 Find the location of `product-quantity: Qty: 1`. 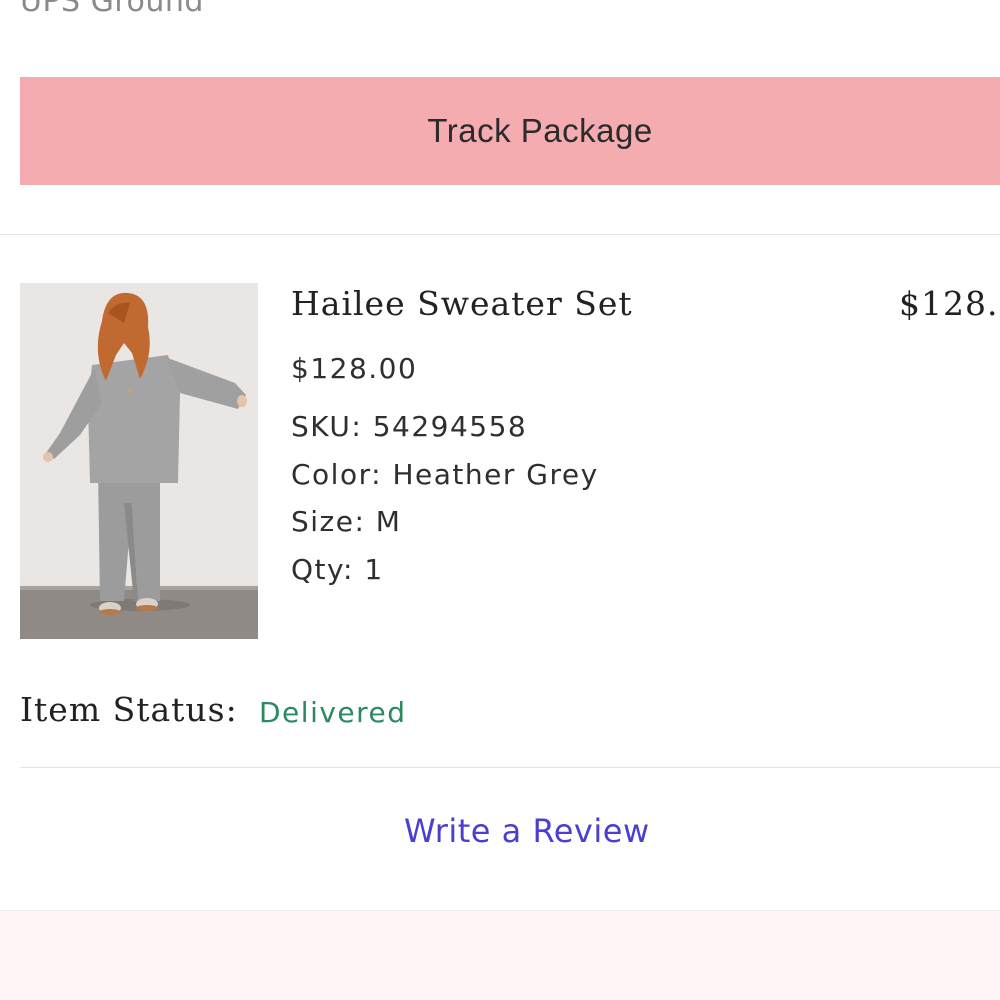

product-quantity: Qty: 1 is located at coordinates (337, 569).